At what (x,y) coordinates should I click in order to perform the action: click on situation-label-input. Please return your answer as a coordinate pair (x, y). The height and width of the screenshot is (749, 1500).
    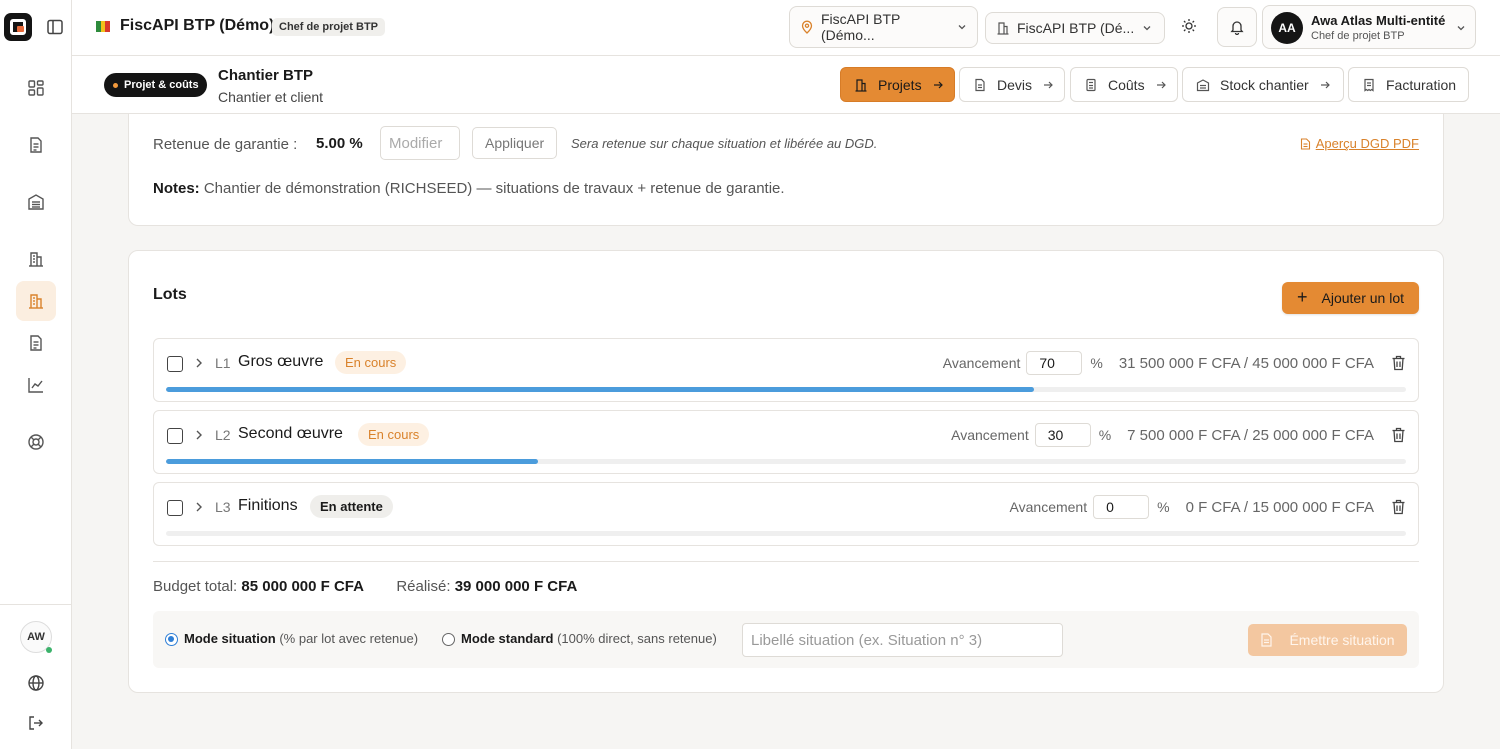
    Looking at the image, I should click on (902, 640).